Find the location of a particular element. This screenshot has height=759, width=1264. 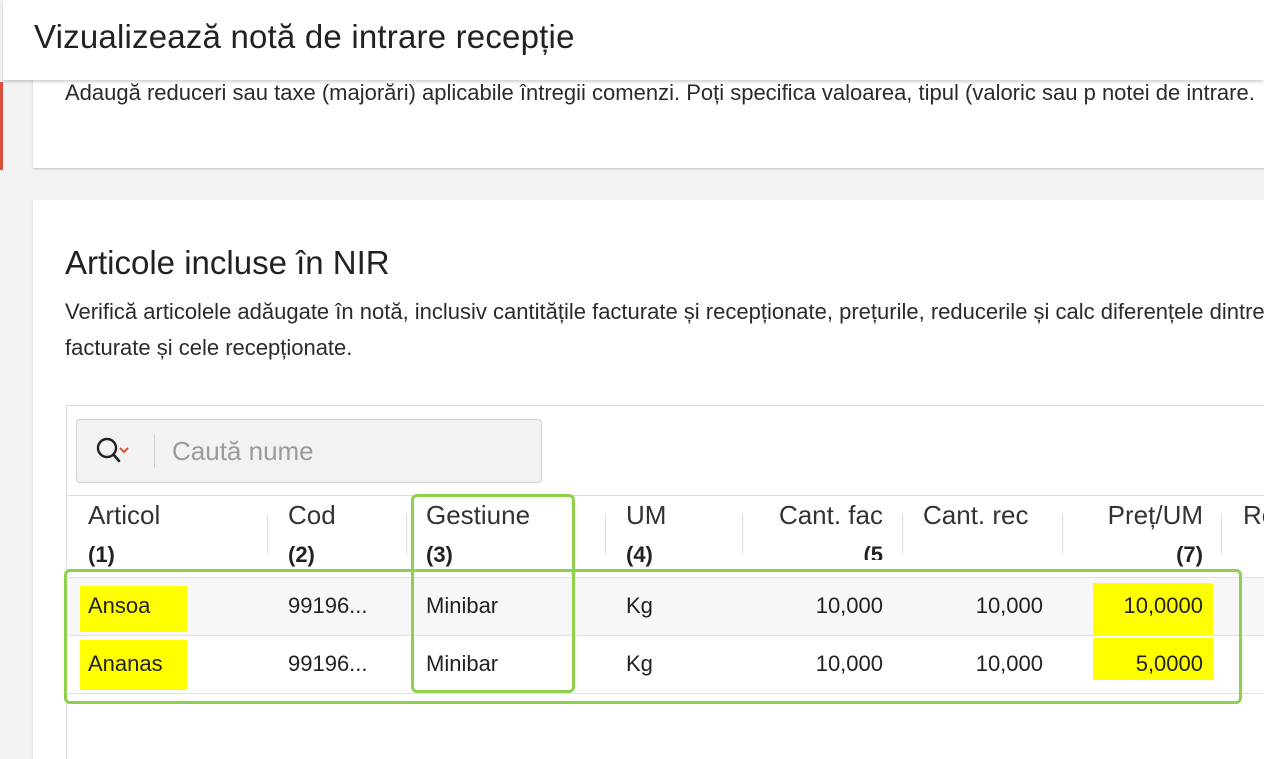

column-header-cod: Cod (2) is located at coordinates (343, 533).